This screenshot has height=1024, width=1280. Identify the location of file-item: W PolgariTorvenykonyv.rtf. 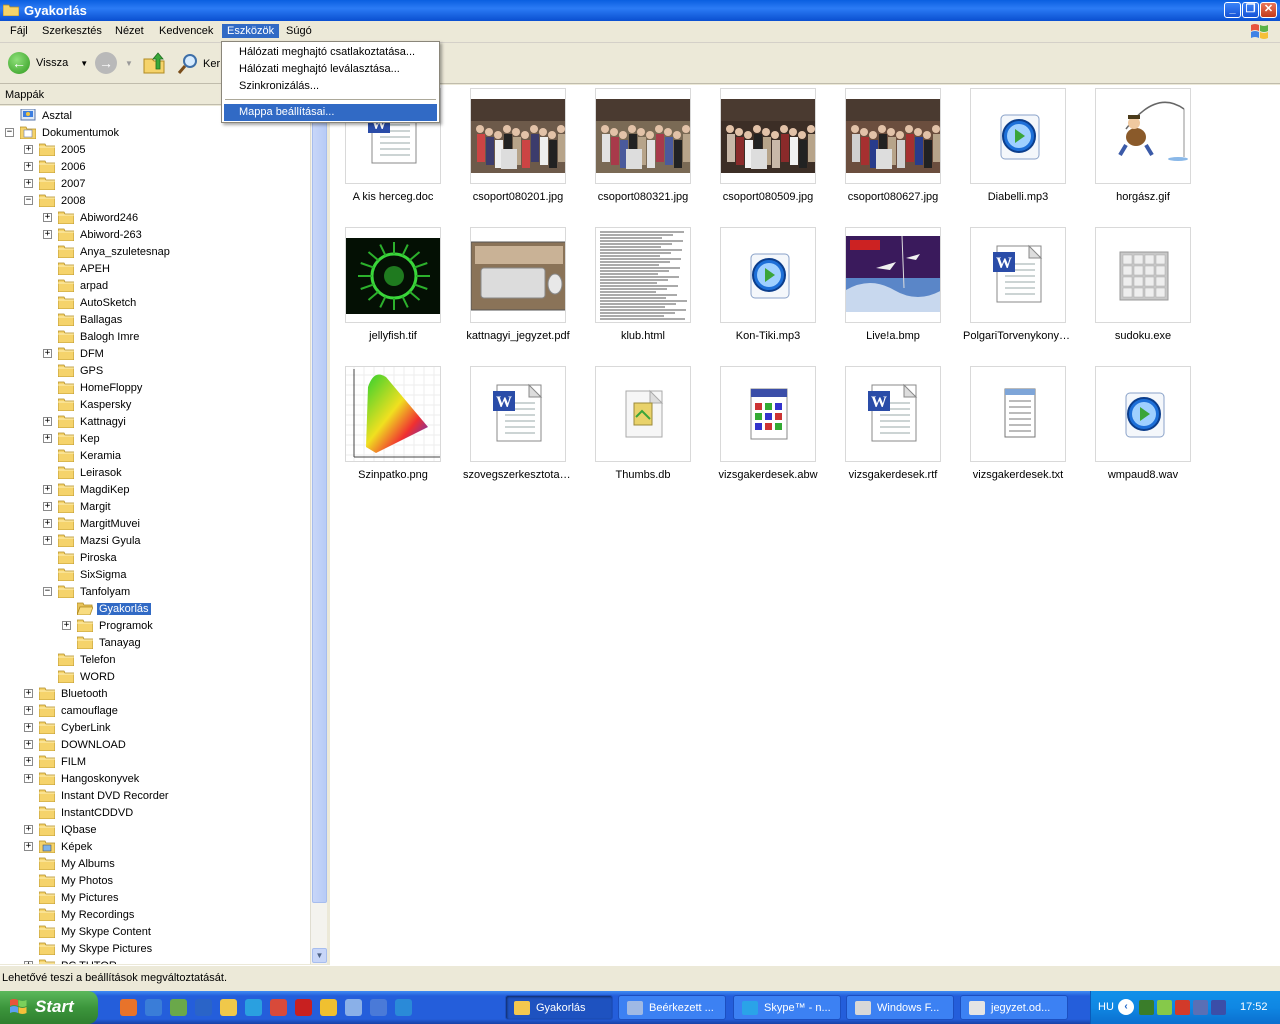
(1018, 292).